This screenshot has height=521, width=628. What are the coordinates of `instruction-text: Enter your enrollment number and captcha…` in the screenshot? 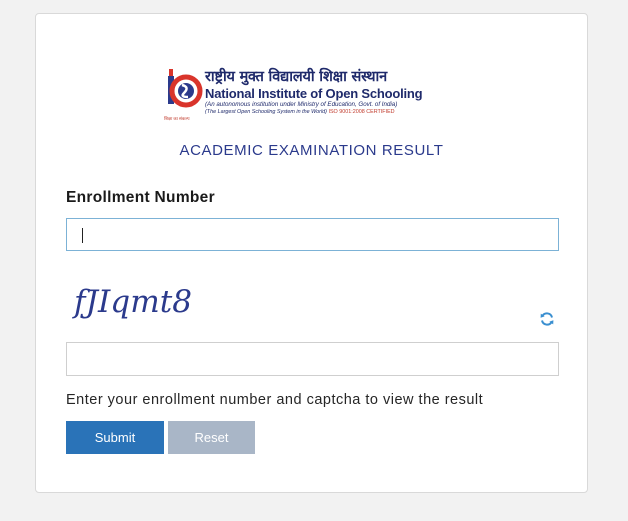 It's located at (275, 400).